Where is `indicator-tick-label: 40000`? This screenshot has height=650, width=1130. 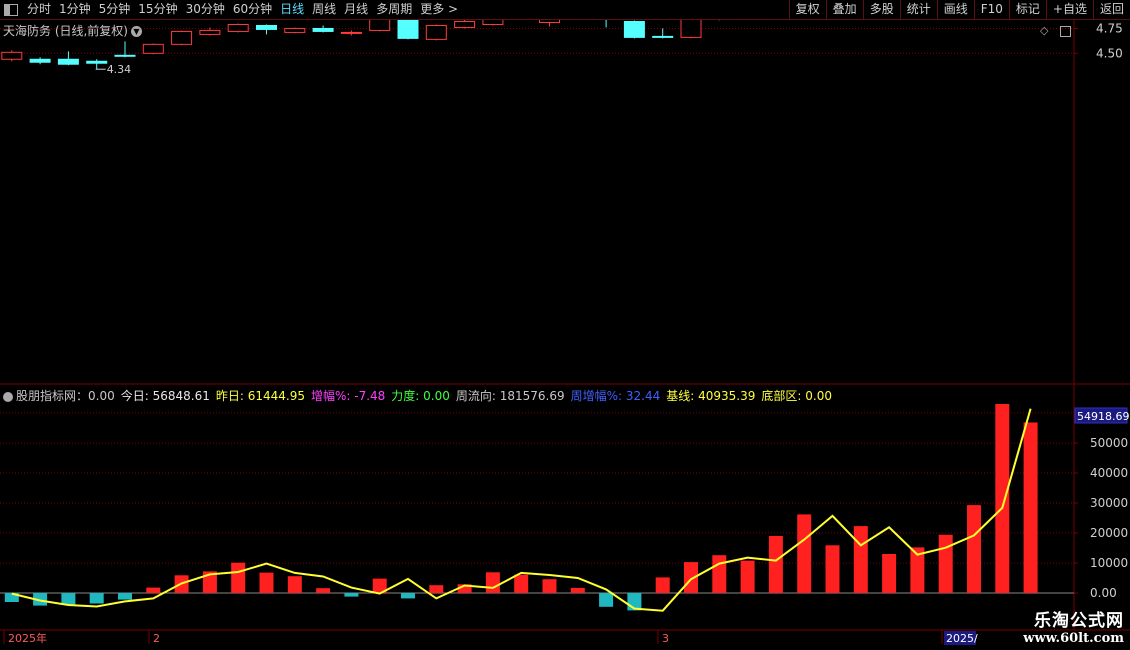 indicator-tick-label: 40000 is located at coordinates (1109, 473).